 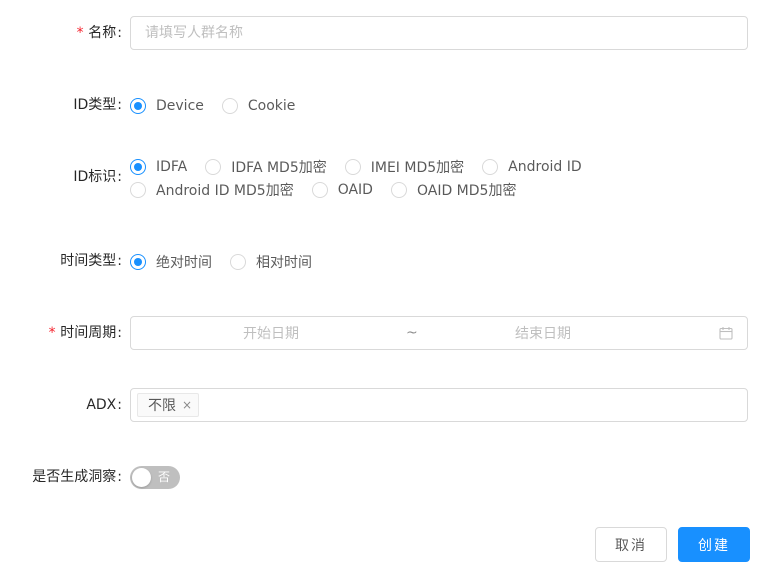 What do you see at coordinates (158, 166) in the screenshot?
I see `radio-idfa: IDFA` at bounding box center [158, 166].